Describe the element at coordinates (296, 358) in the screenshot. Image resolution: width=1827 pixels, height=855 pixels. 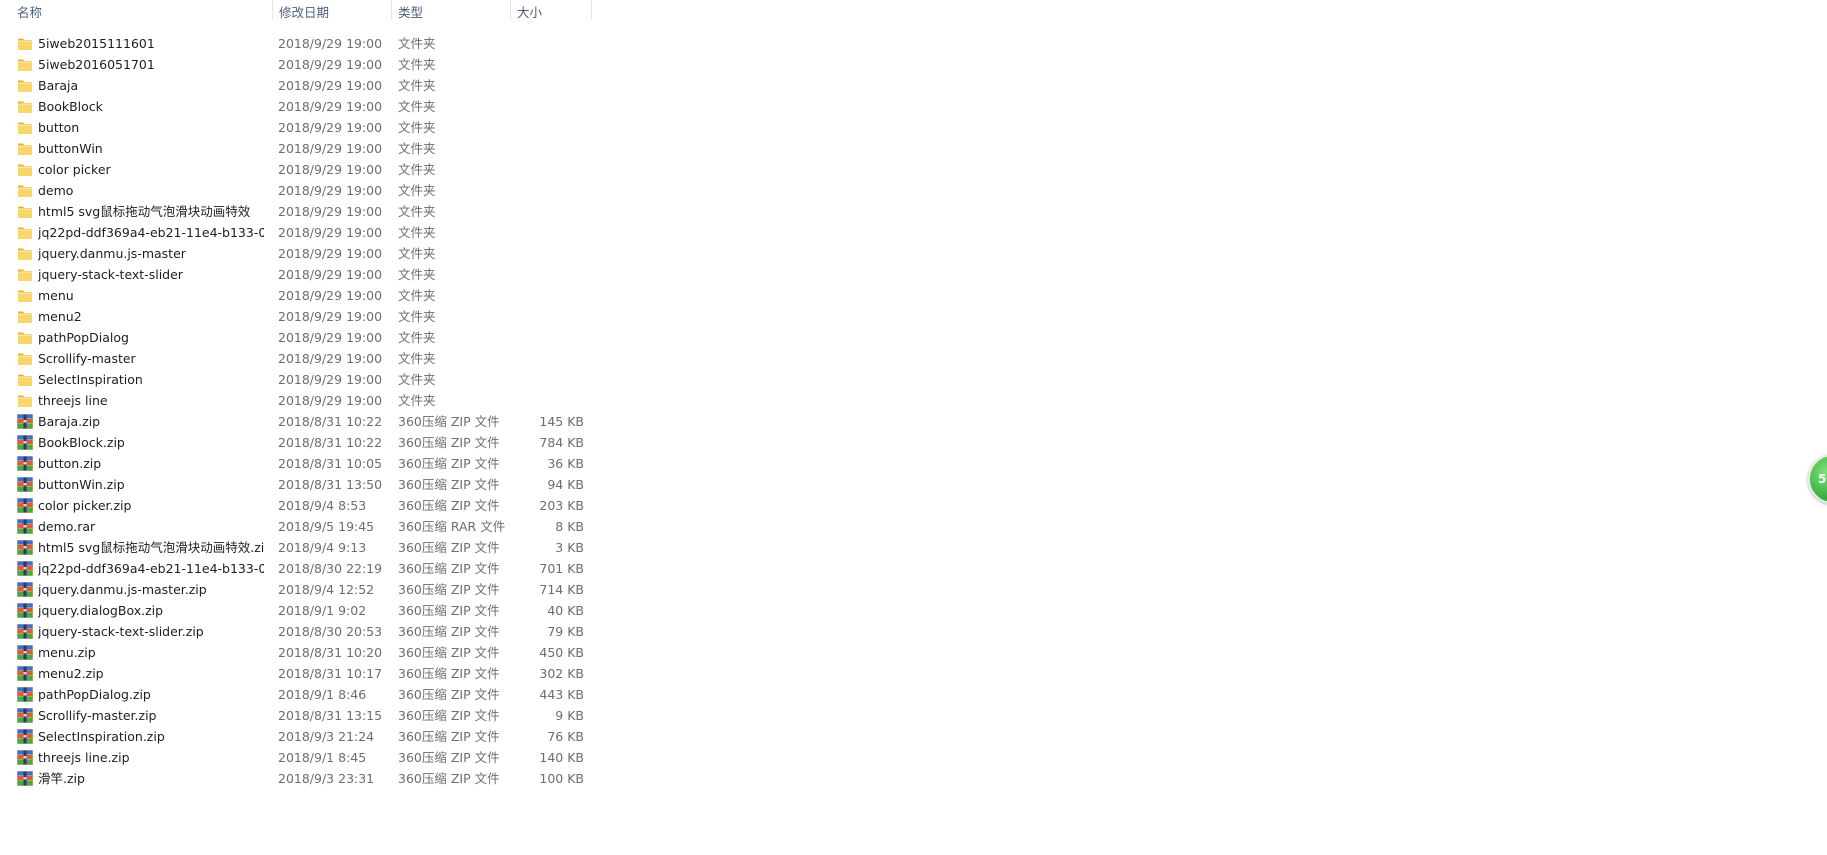
I see `file-row: Scrollify-master 2018/9/29 19:00 文件夹` at that location.